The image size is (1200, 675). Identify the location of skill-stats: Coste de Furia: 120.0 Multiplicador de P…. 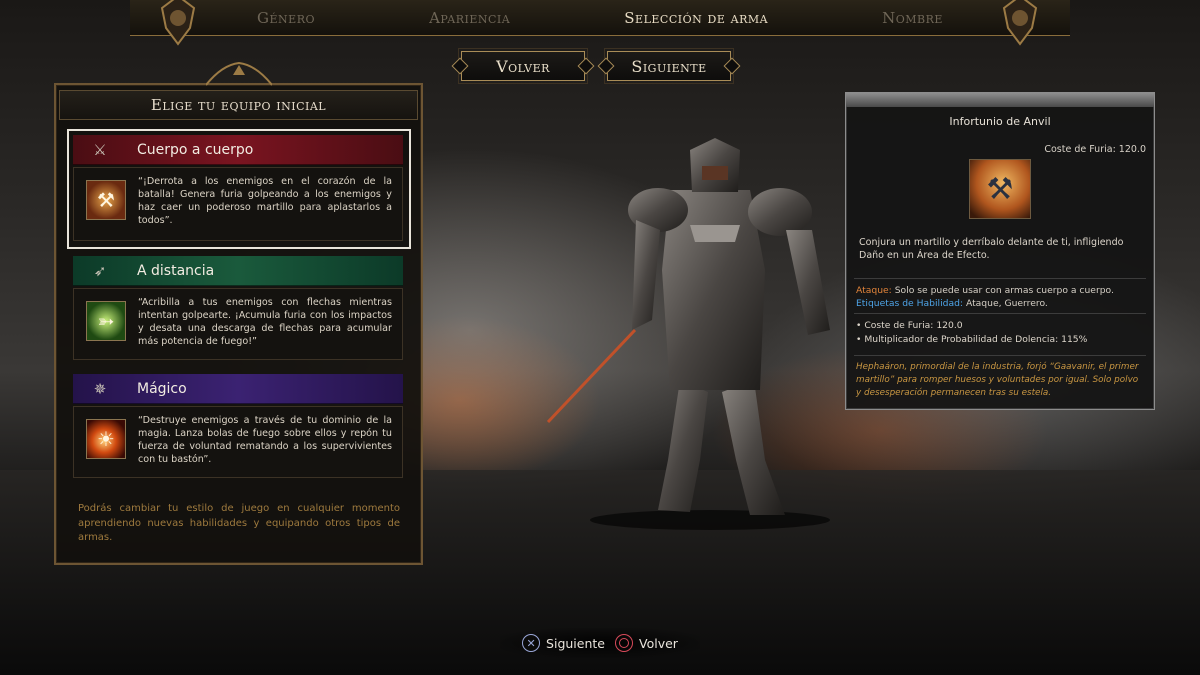
(1001, 333).